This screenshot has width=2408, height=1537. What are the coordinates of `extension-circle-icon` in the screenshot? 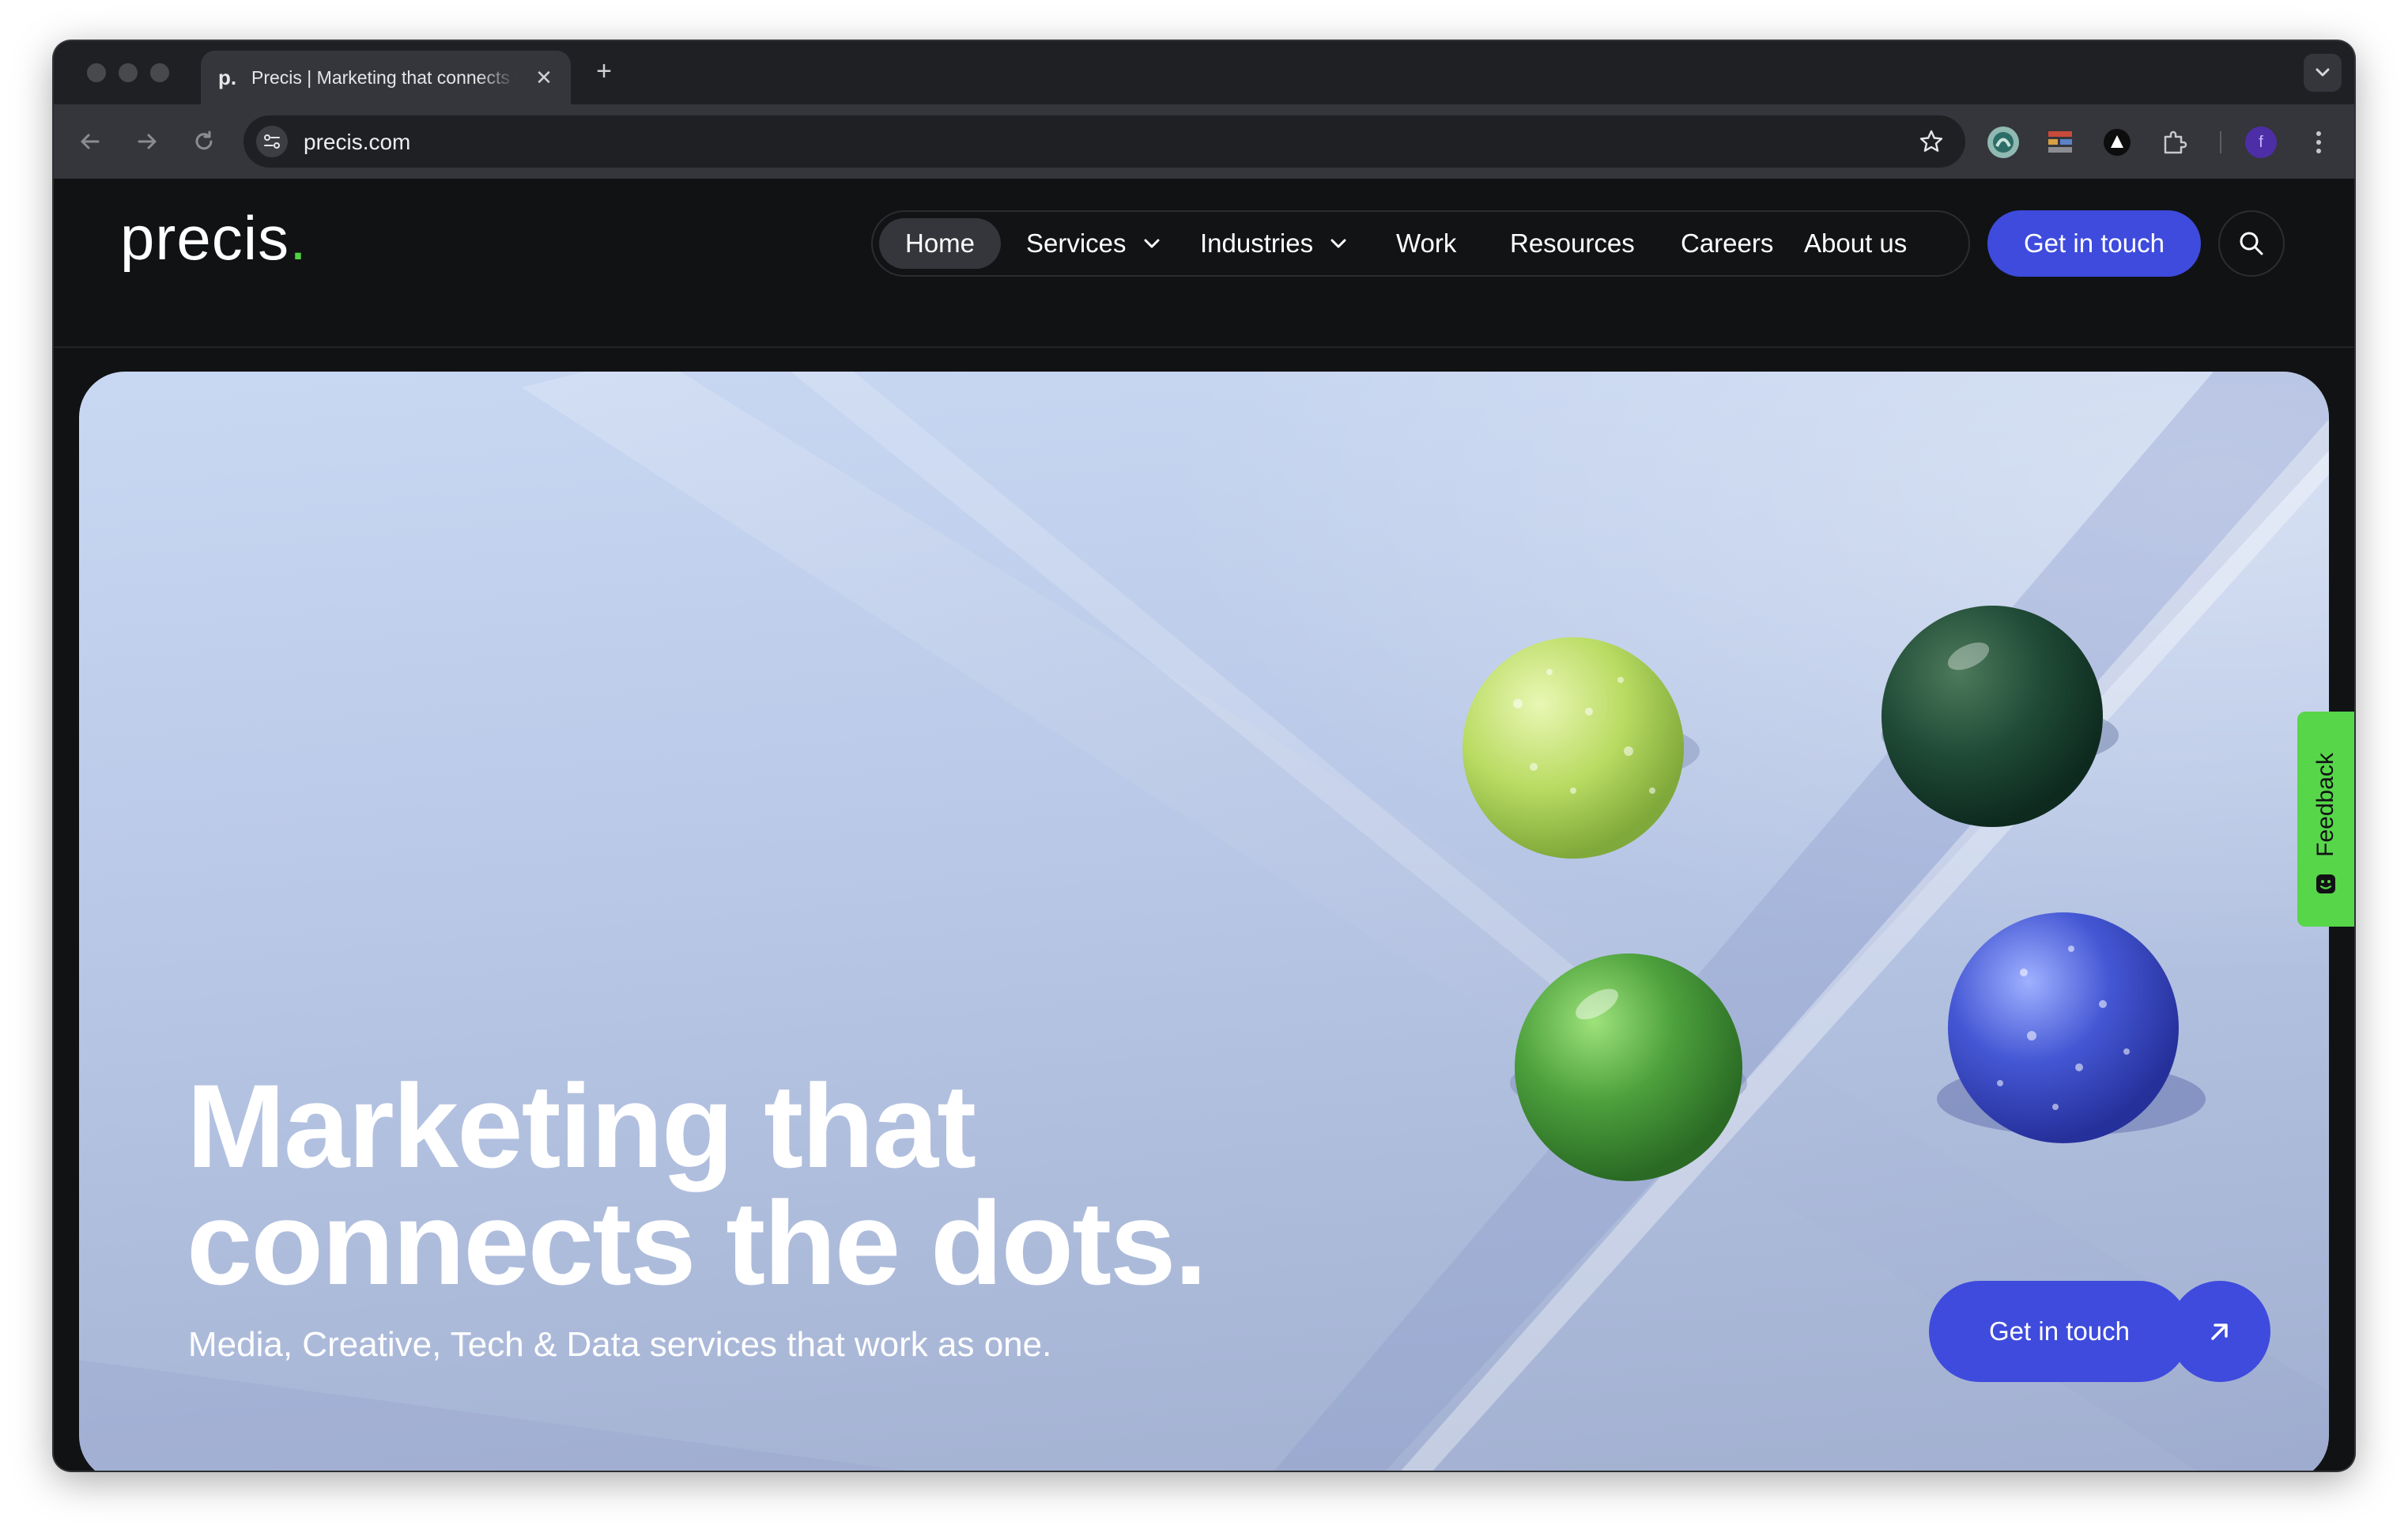 It's located at (2003, 142).